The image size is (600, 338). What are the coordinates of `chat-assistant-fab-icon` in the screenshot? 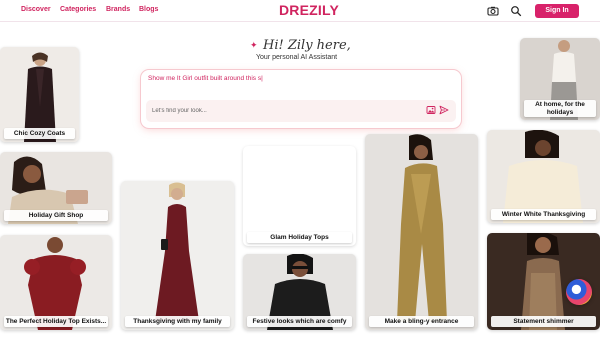 It's located at (579, 292).